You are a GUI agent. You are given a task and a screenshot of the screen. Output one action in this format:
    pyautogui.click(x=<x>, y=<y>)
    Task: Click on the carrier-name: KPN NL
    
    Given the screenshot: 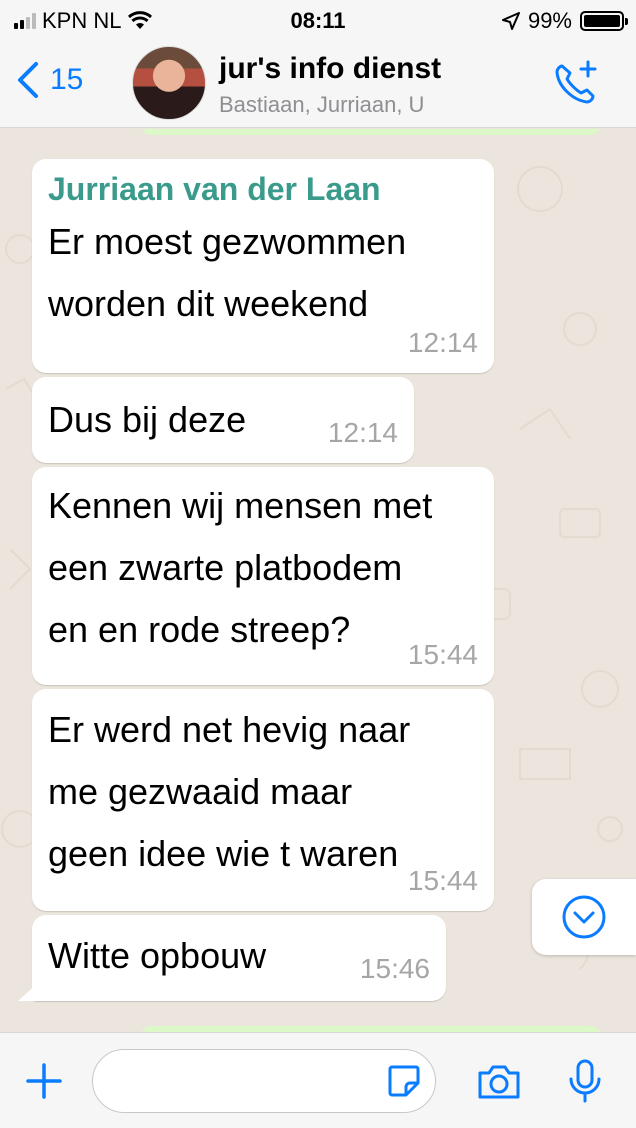 What is the action you would take?
    pyautogui.click(x=82, y=20)
    